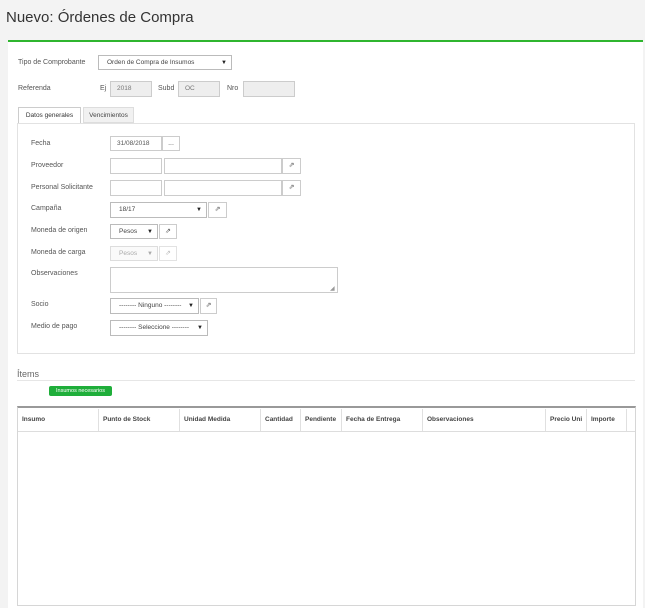 Image resolution: width=645 pixels, height=608 pixels. Describe the element at coordinates (127, 209) in the screenshot. I see `campana-value: 18/17` at that location.